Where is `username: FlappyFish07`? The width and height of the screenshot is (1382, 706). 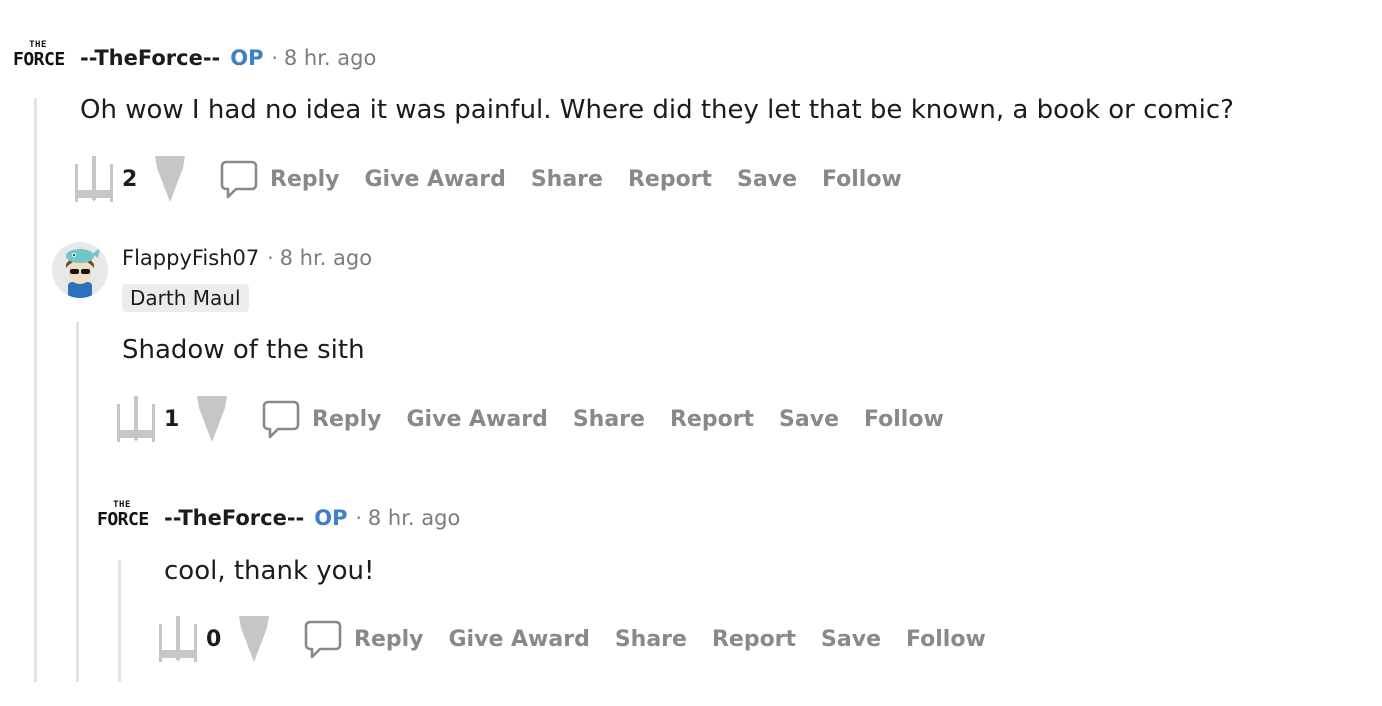
username: FlappyFish07 is located at coordinates (190, 258).